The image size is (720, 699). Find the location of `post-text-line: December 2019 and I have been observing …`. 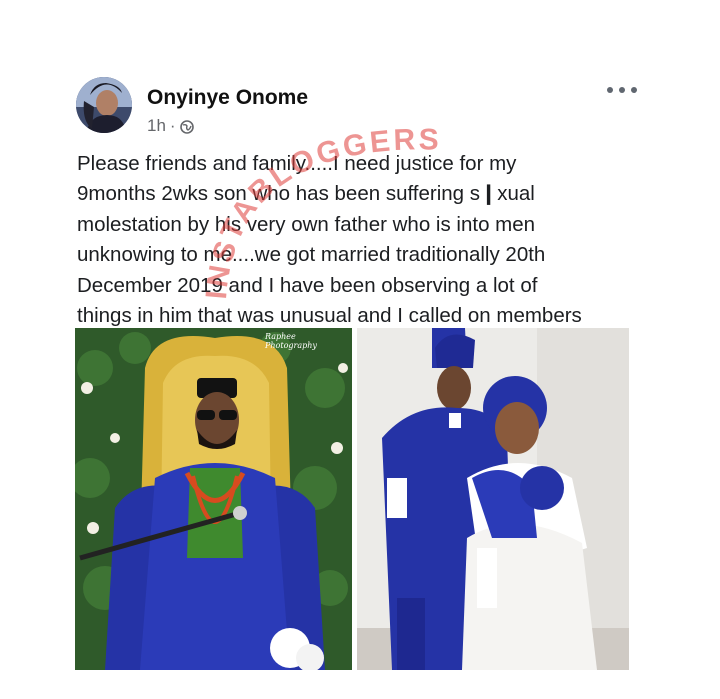

post-text-line: December 2019 and I have been observing … is located at coordinates (307, 285).